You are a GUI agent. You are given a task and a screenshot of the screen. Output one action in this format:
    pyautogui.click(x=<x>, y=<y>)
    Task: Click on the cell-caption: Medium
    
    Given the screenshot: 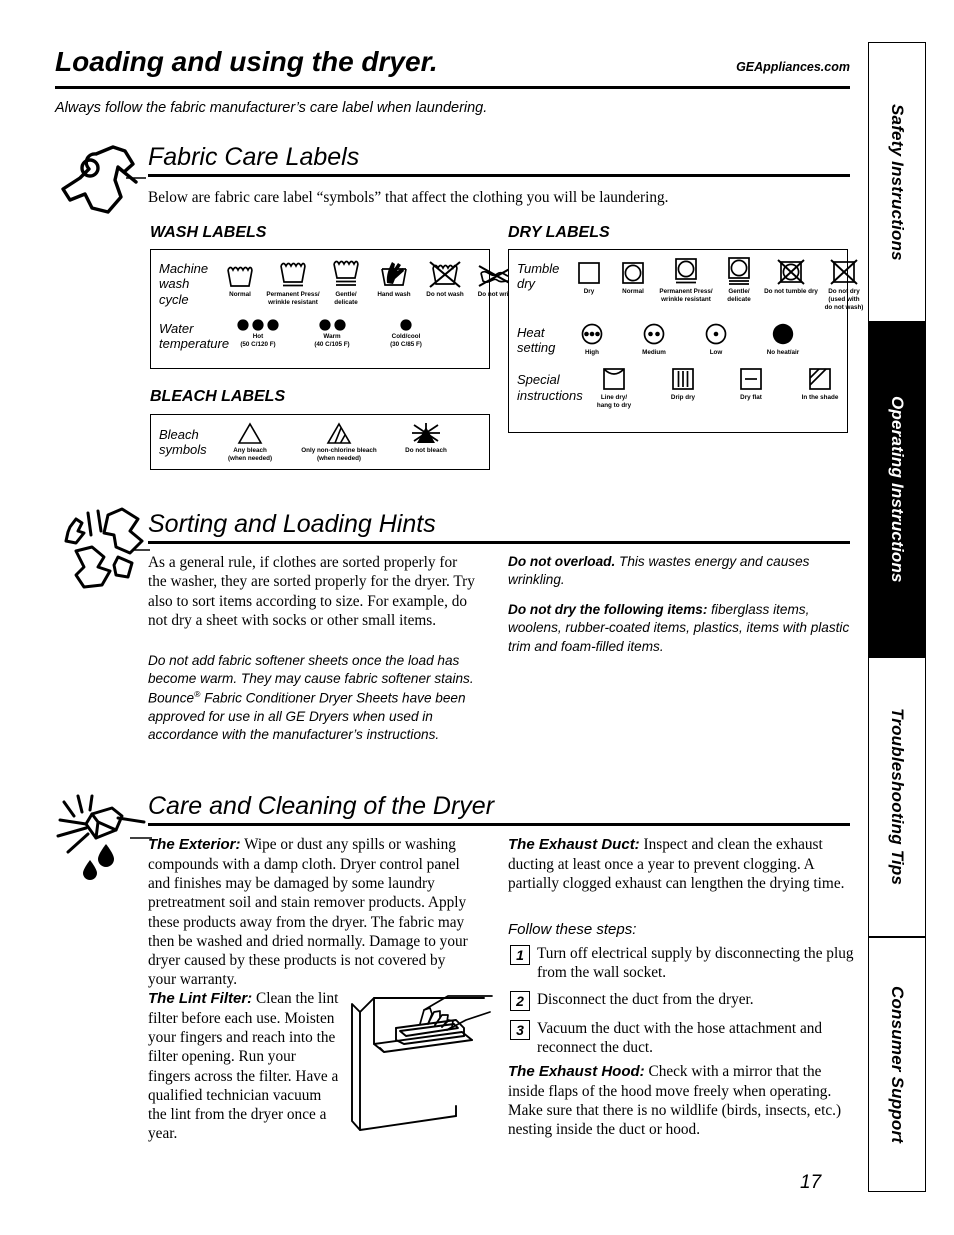 What is the action you would take?
    pyautogui.click(x=654, y=352)
    